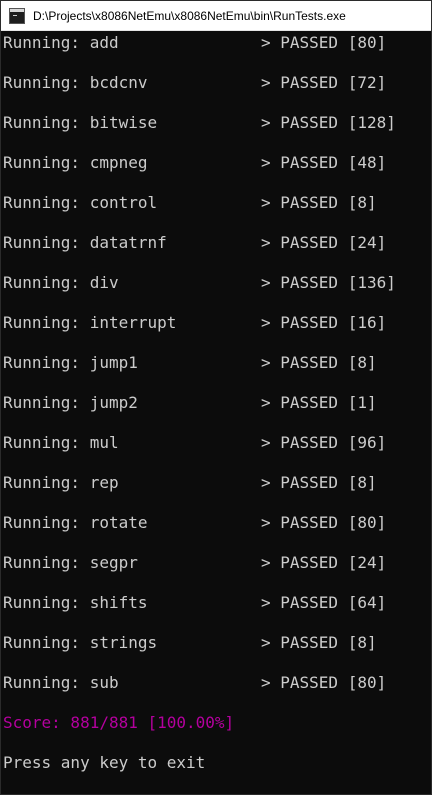 This screenshot has height=795, width=432. I want to click on test-label: Running: shifts, so click(75, 602).